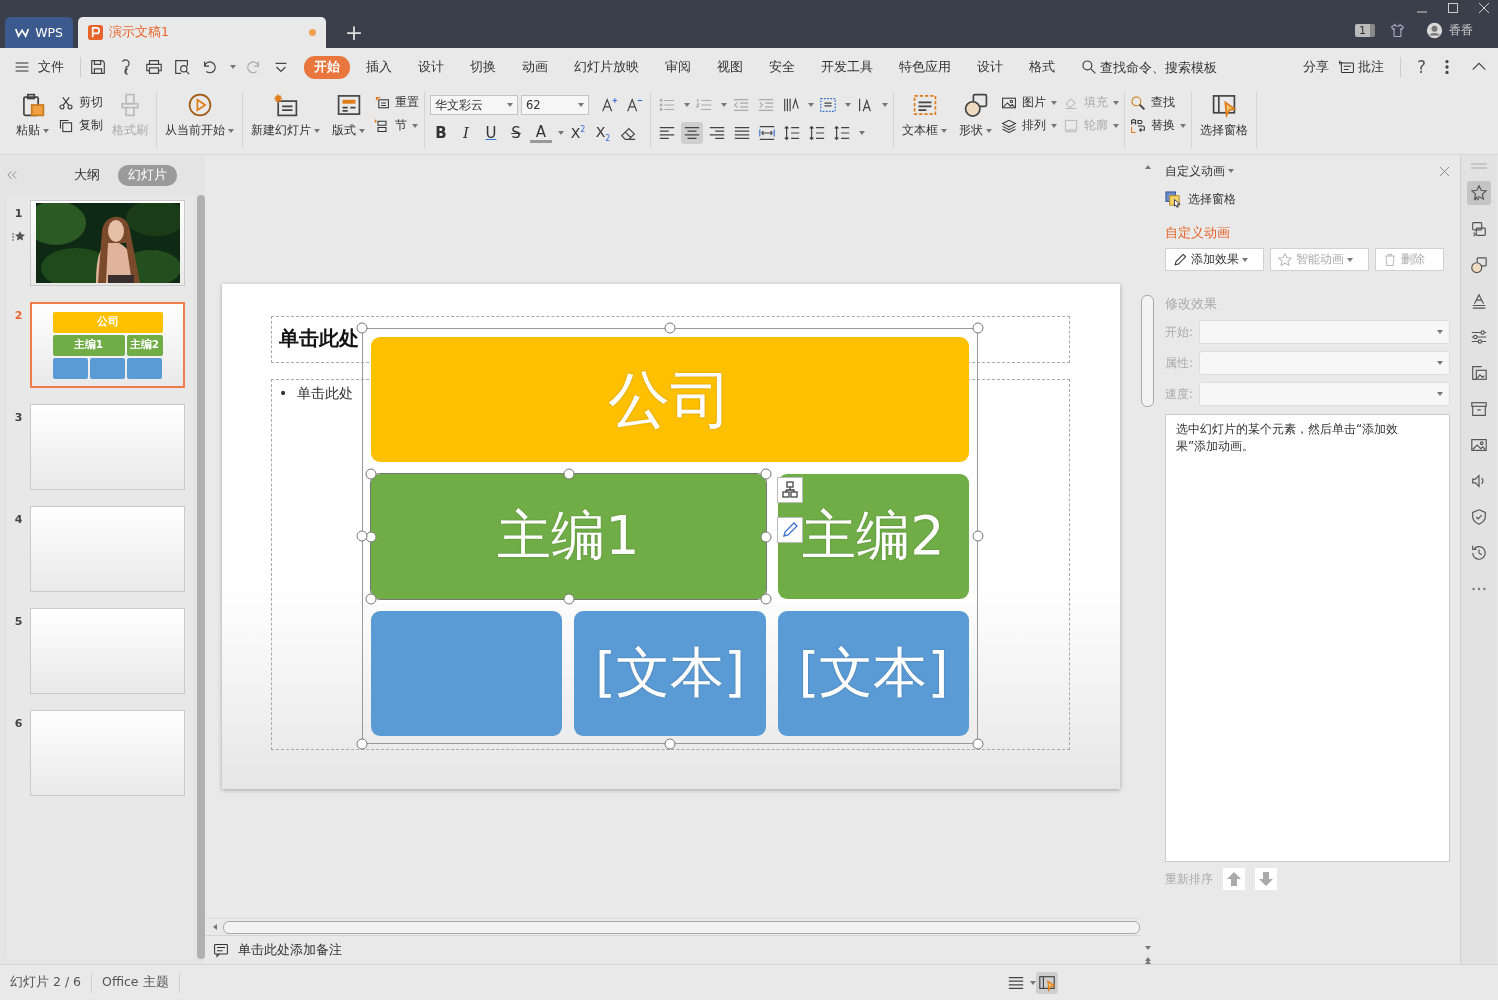 Image resolution: width=1498 pixels, height=1000 pixels. I want to click on animation-action-button: 添加效果, so click(1214, 259).